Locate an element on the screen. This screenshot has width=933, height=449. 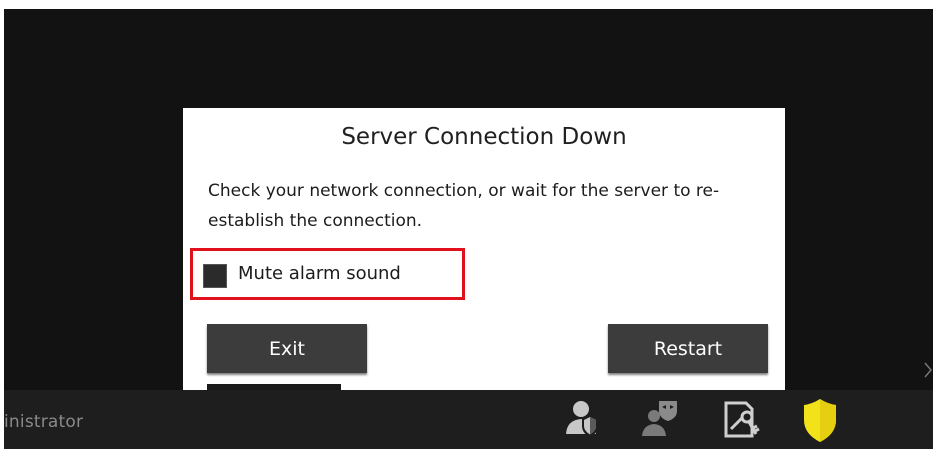
key-edit-icon is located at coordinates (742, 418).